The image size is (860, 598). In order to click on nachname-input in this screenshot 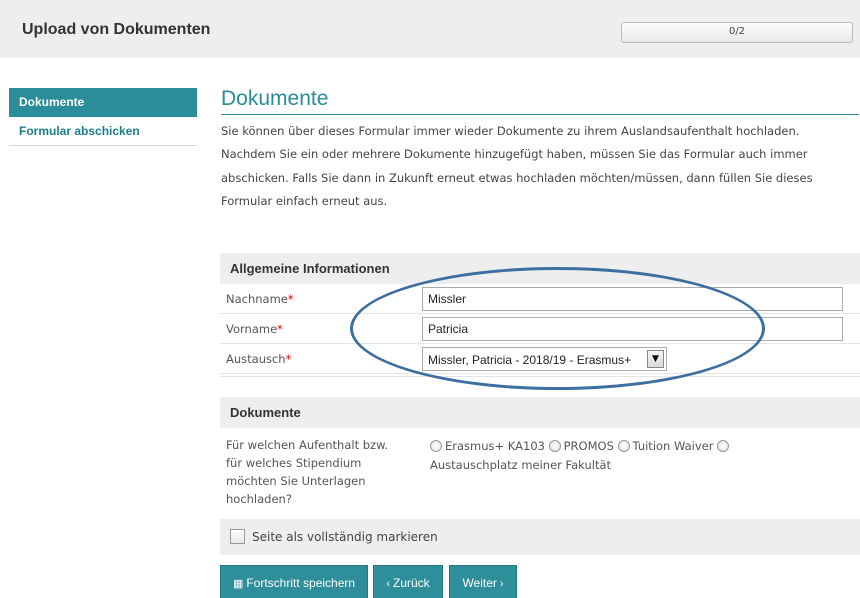, I will do `click(632, 299)`.